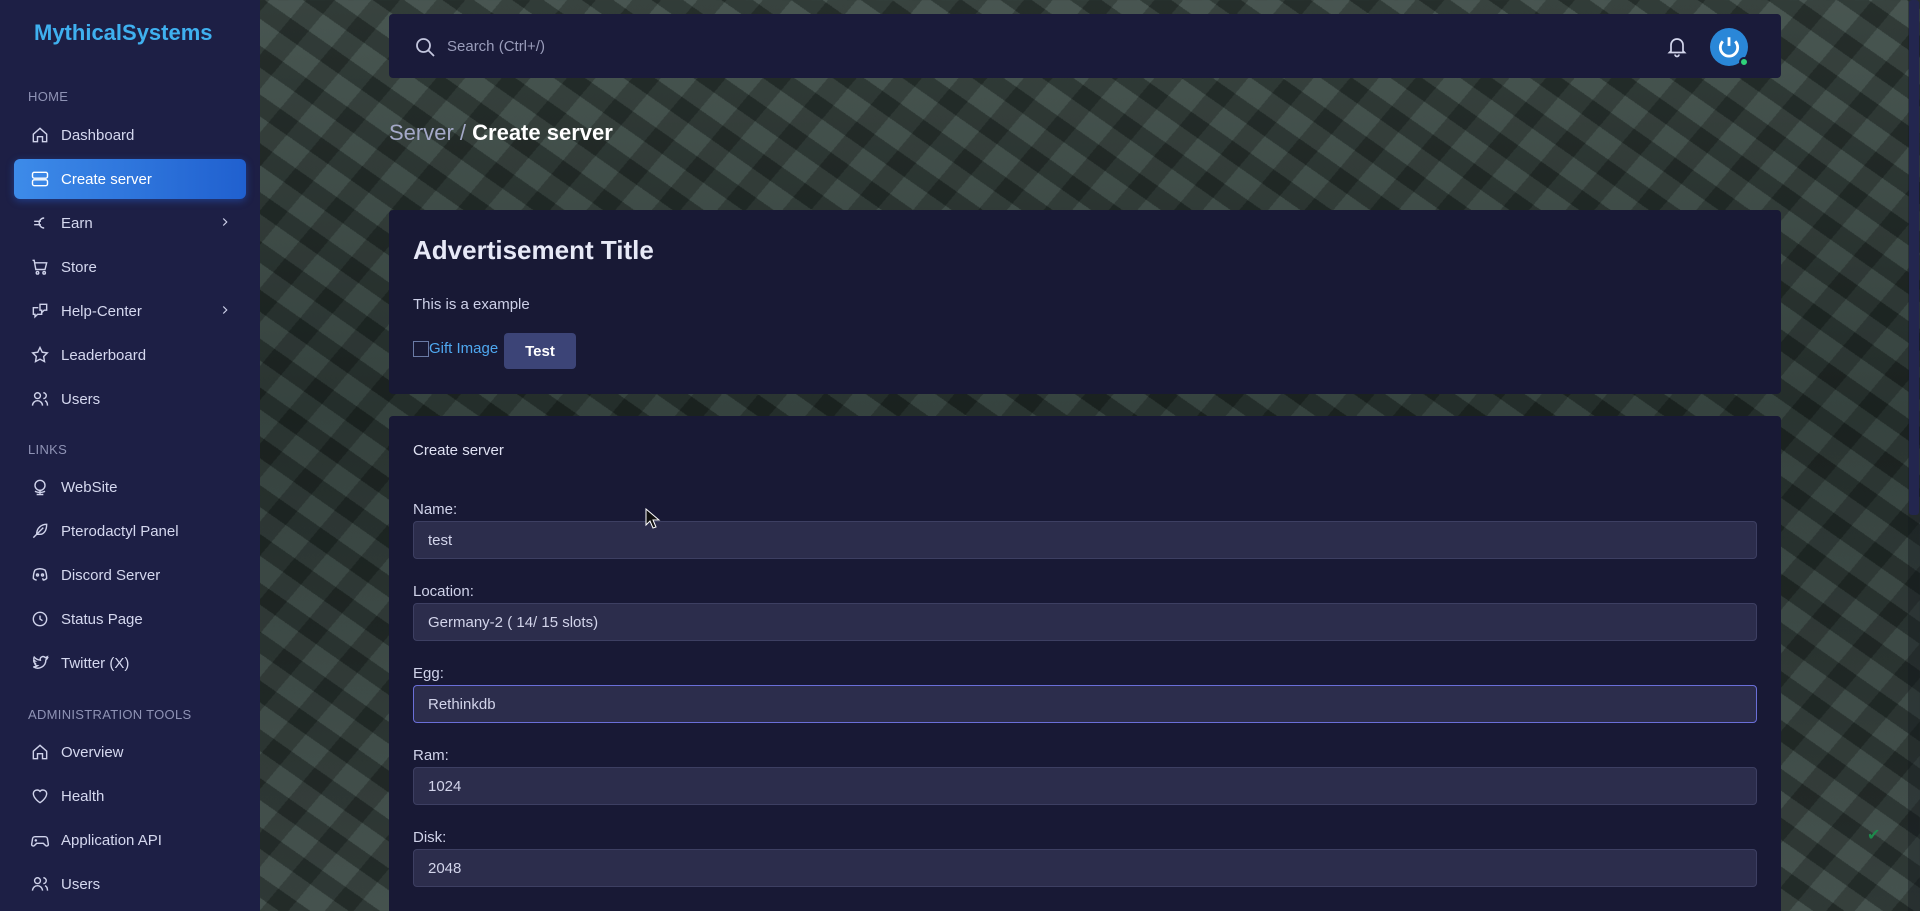 The image size is (1920, 911). Describe the element at coordinates (40, 531) in the screenshot. I see `feather-icon` at that location.